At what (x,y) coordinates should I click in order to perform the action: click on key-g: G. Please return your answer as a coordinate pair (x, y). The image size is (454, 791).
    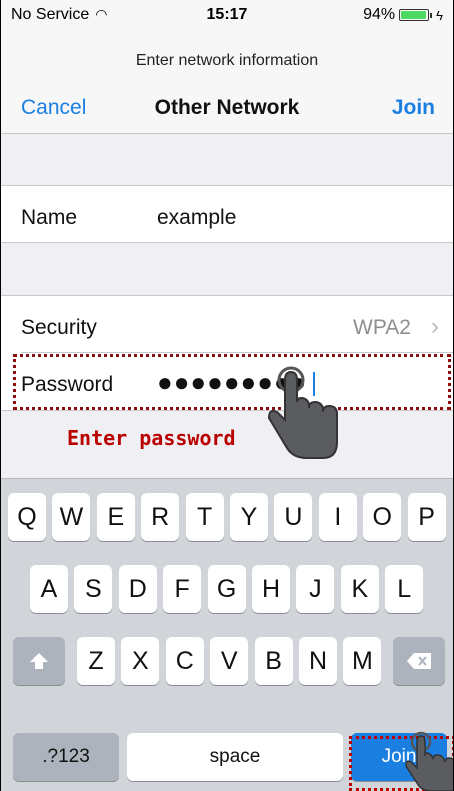
    Looking at the image, I should click on (226, 589).